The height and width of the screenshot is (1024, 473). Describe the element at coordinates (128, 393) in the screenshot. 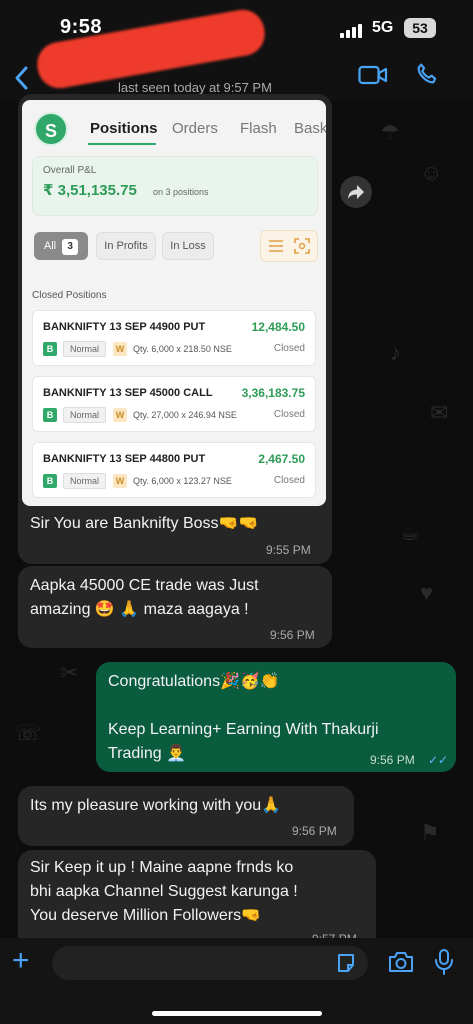

I see `position-name: BANKNIFTY 13 SEP 45000 CALL` at that location.